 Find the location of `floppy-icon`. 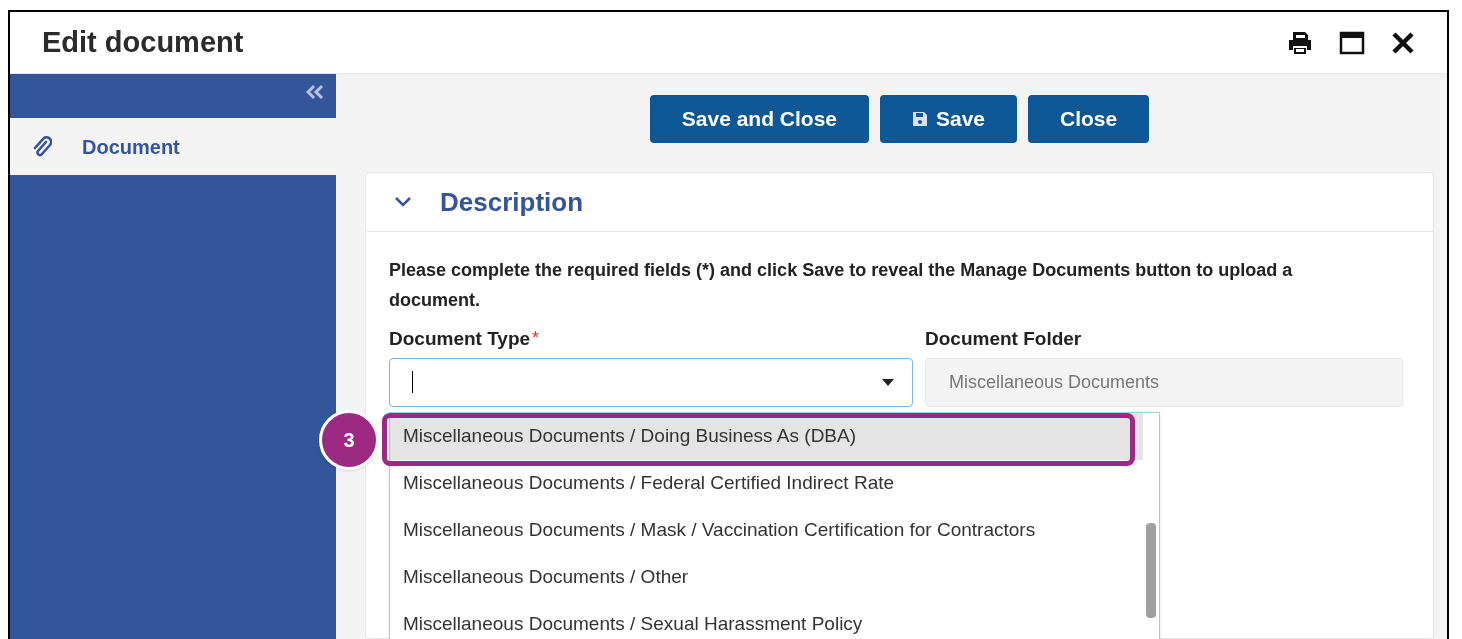

floppy-icon is located at coordinates (920, 119).